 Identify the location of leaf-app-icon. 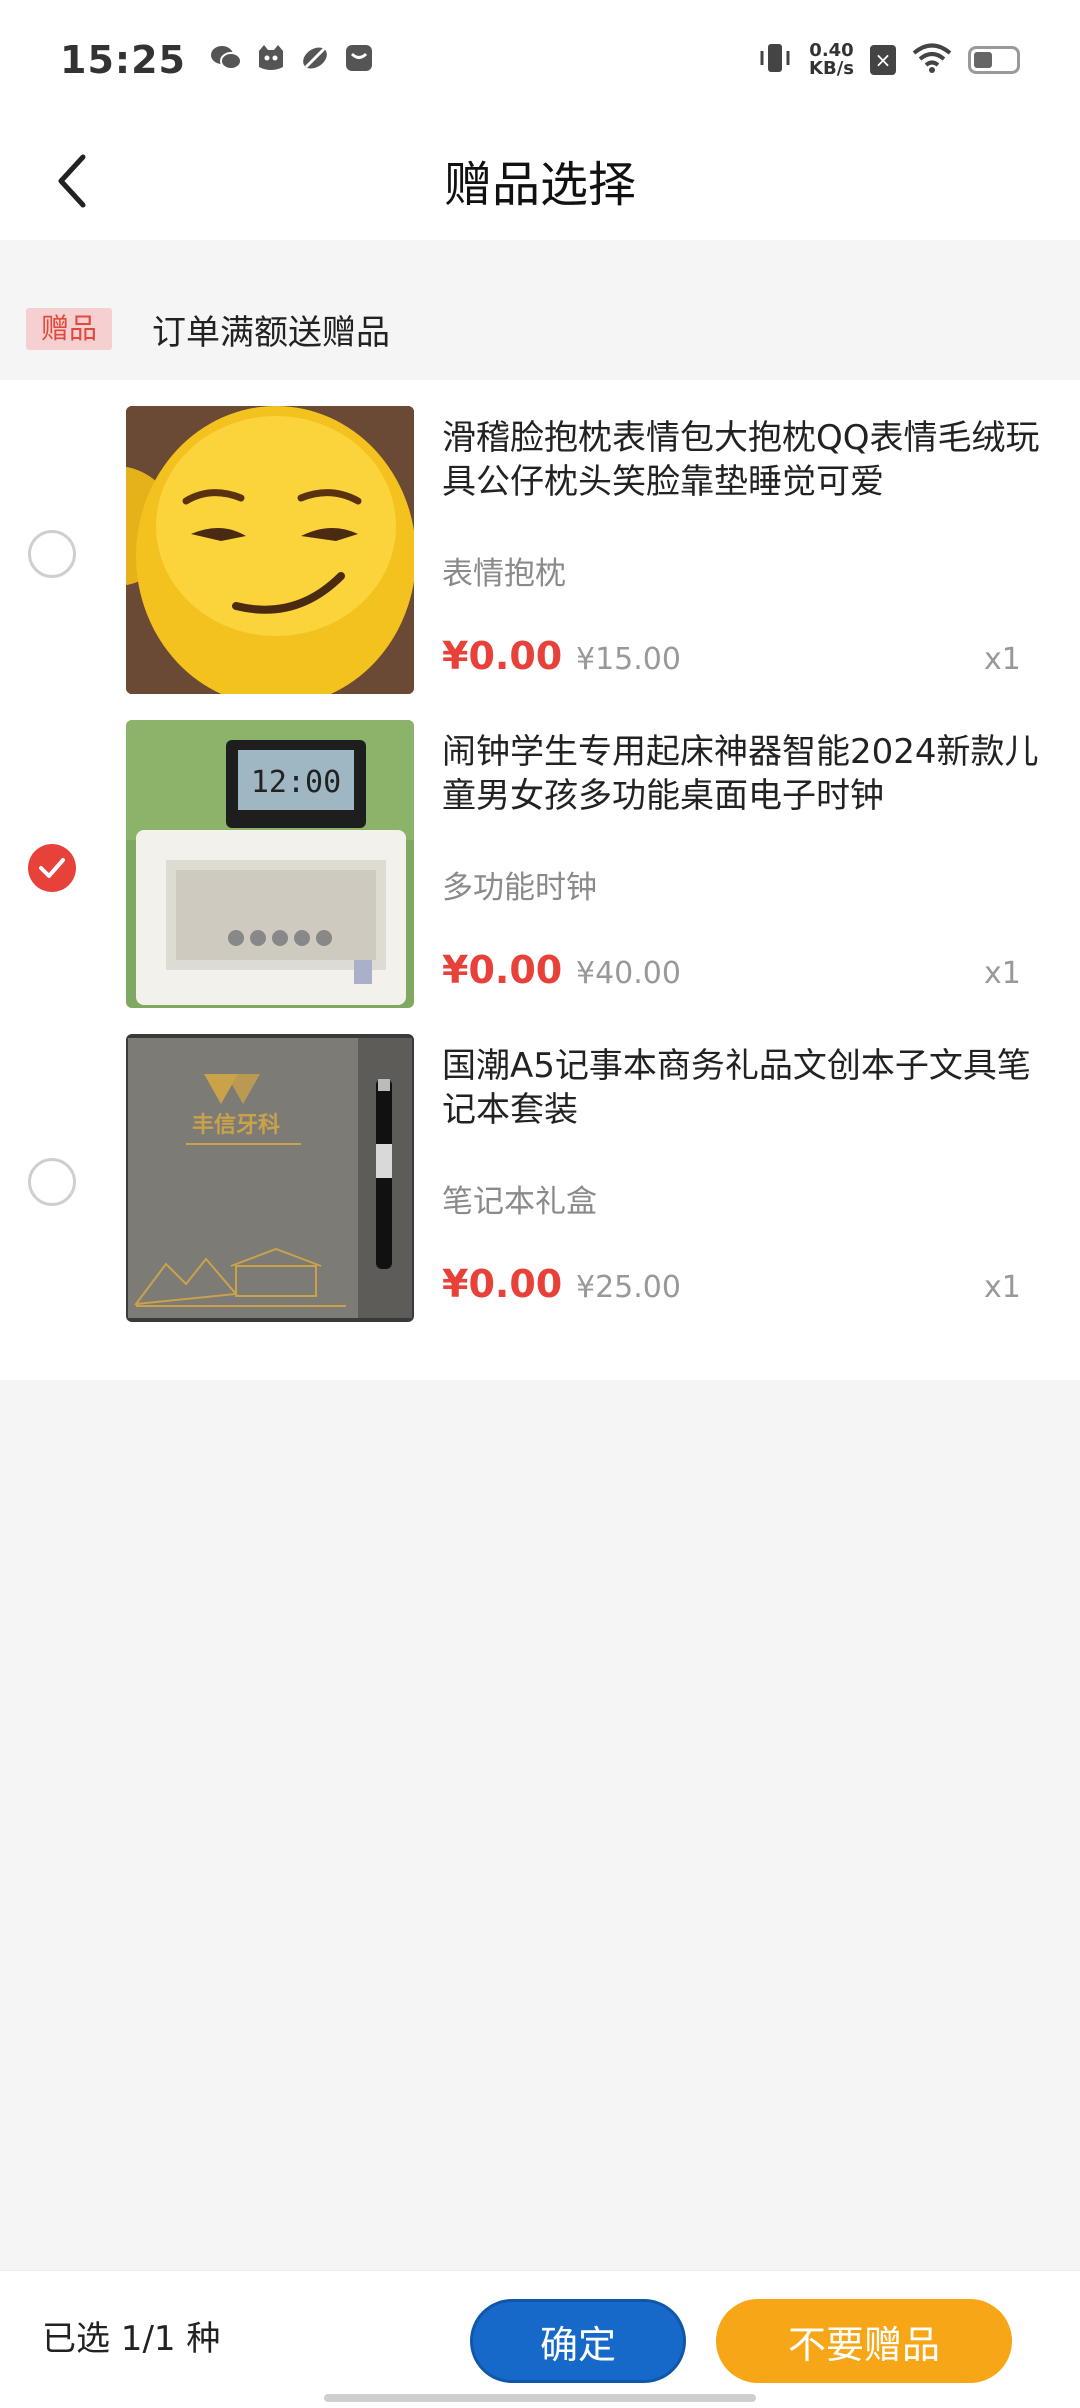
(315, 60).